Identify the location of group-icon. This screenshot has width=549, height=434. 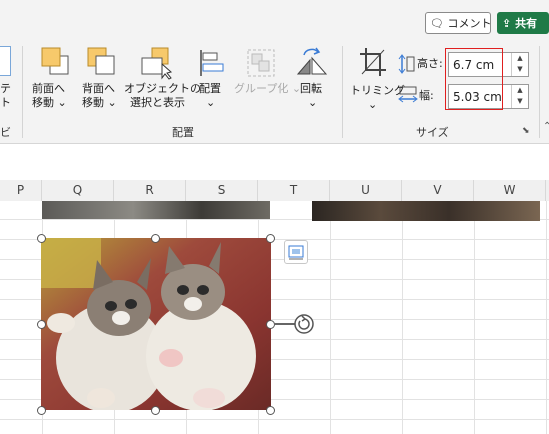
(261, 63).